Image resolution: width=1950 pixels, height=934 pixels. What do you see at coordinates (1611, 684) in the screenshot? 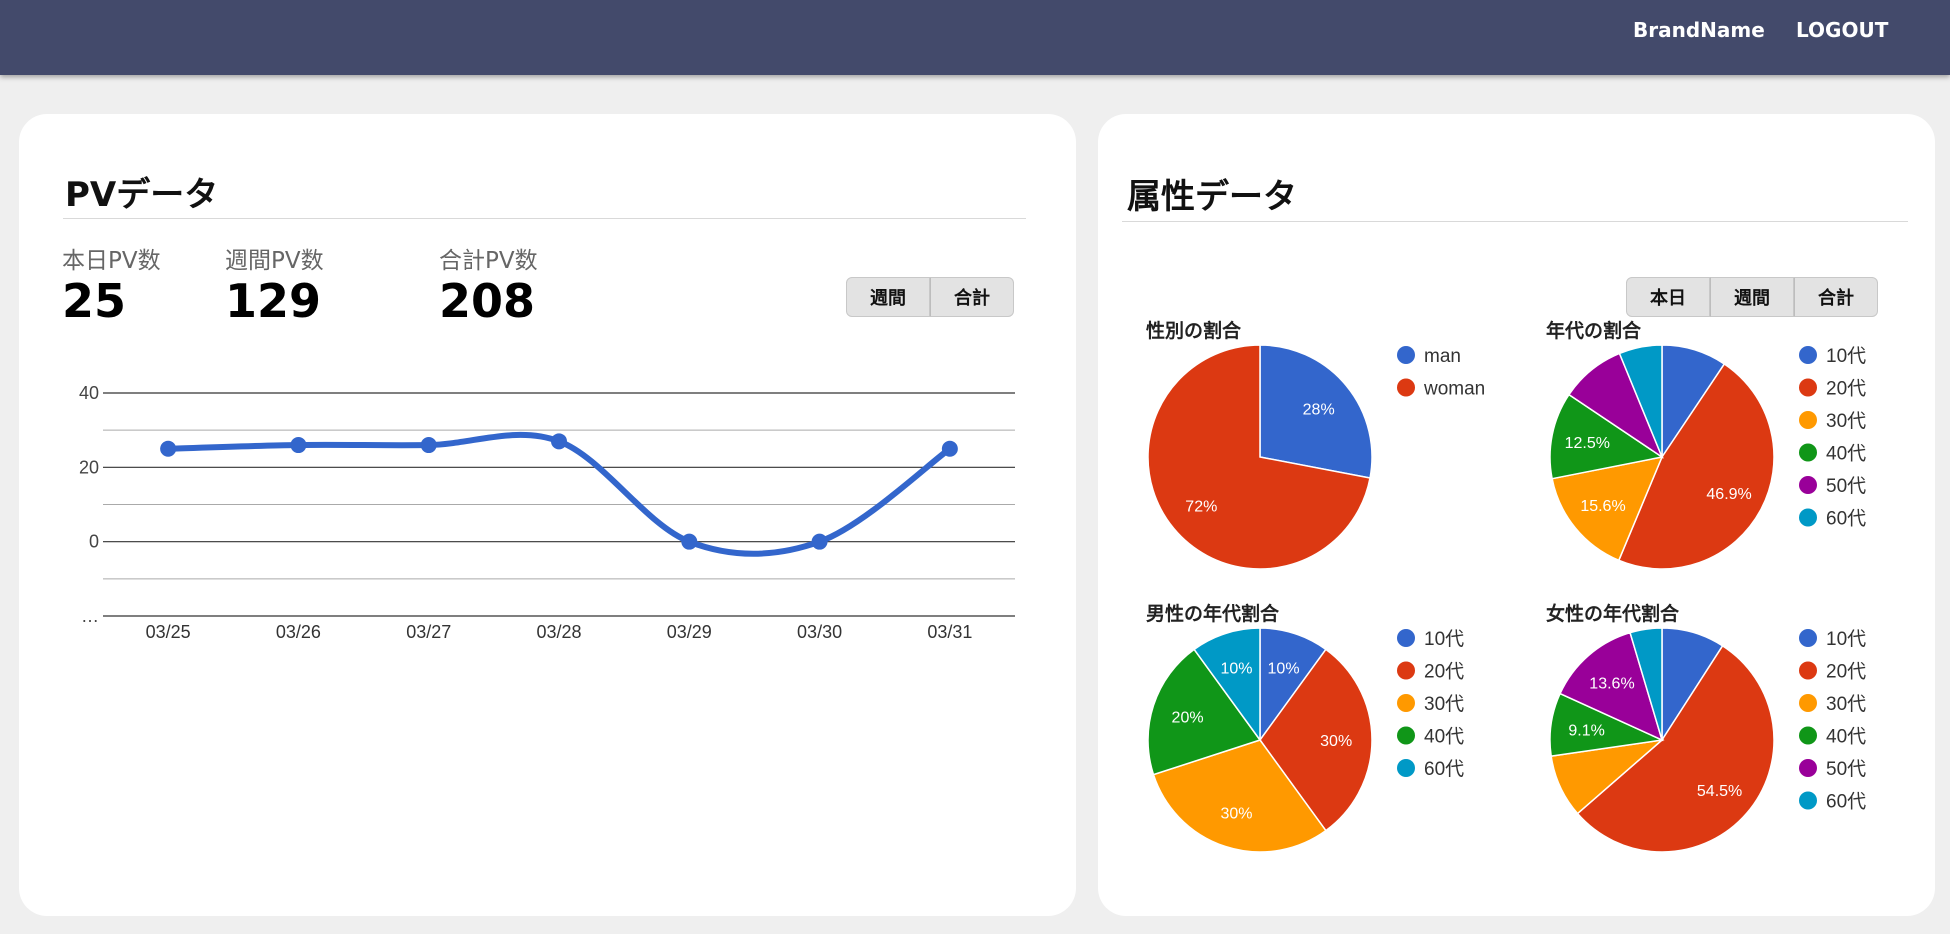
I see `pie-slice-label: 13.6%` at bounding box center [1611, 684].